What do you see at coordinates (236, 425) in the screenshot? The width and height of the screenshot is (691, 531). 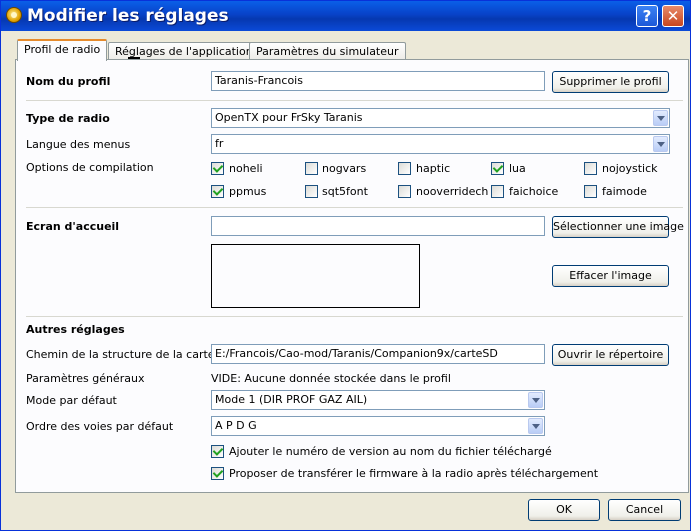 I see `channel-order-value: A P D G` at bounding box center [236, 425].